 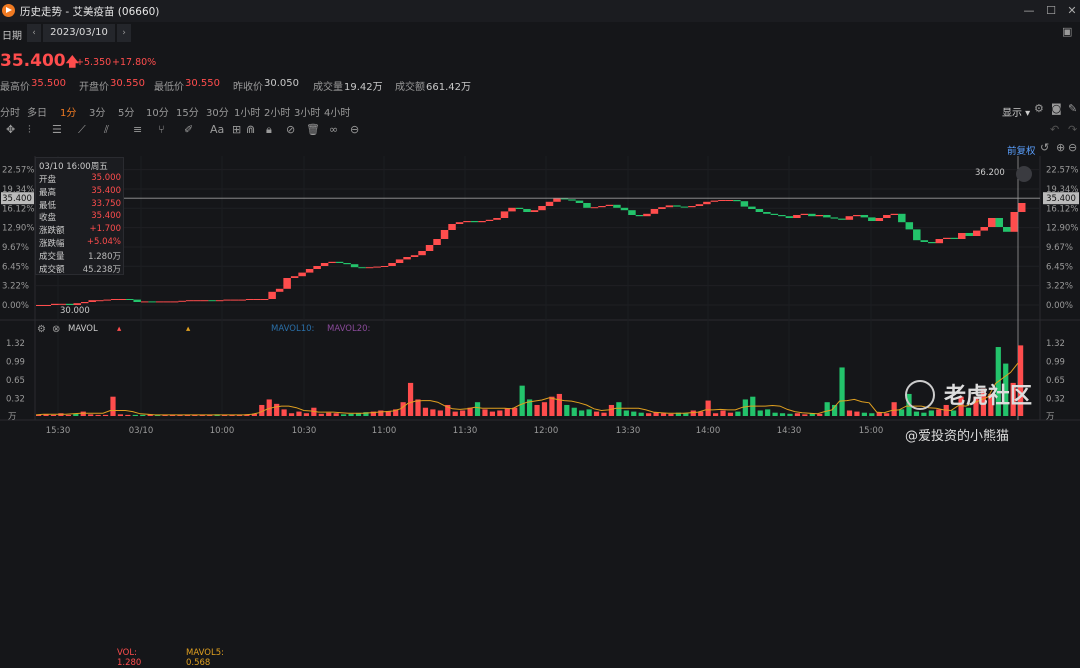 I want to click on date-input: 2023/03/10, so click(x=79, y=33).